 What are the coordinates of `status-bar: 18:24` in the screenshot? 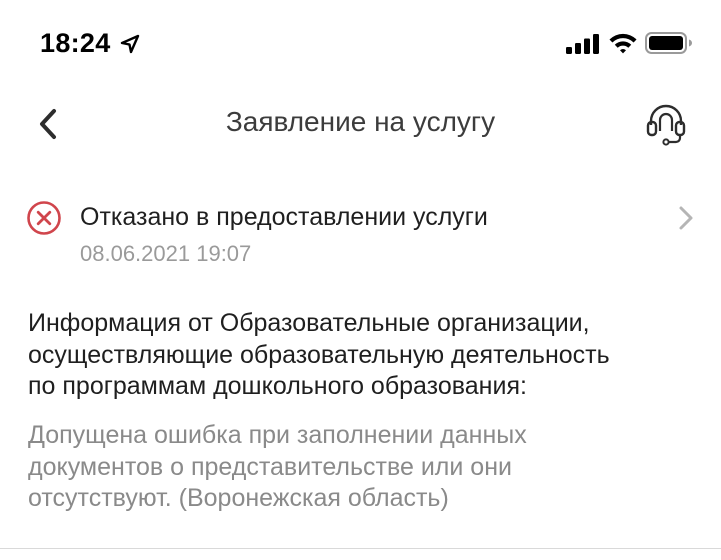 It's located at (360, 40).